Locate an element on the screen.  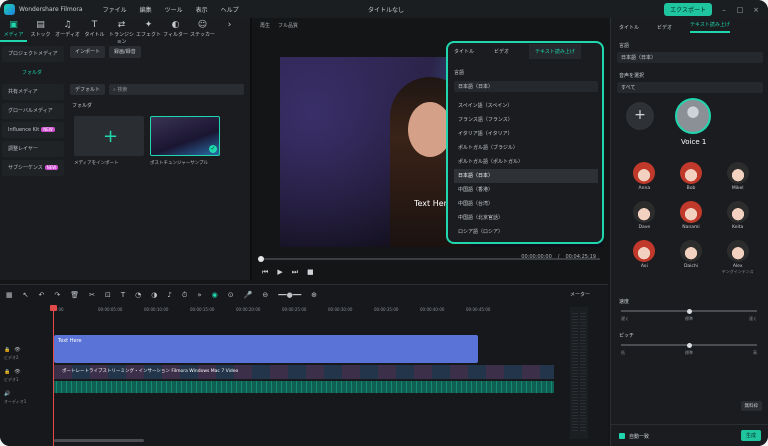
tab-video: ビデオ is located at coordinates (664, 27).